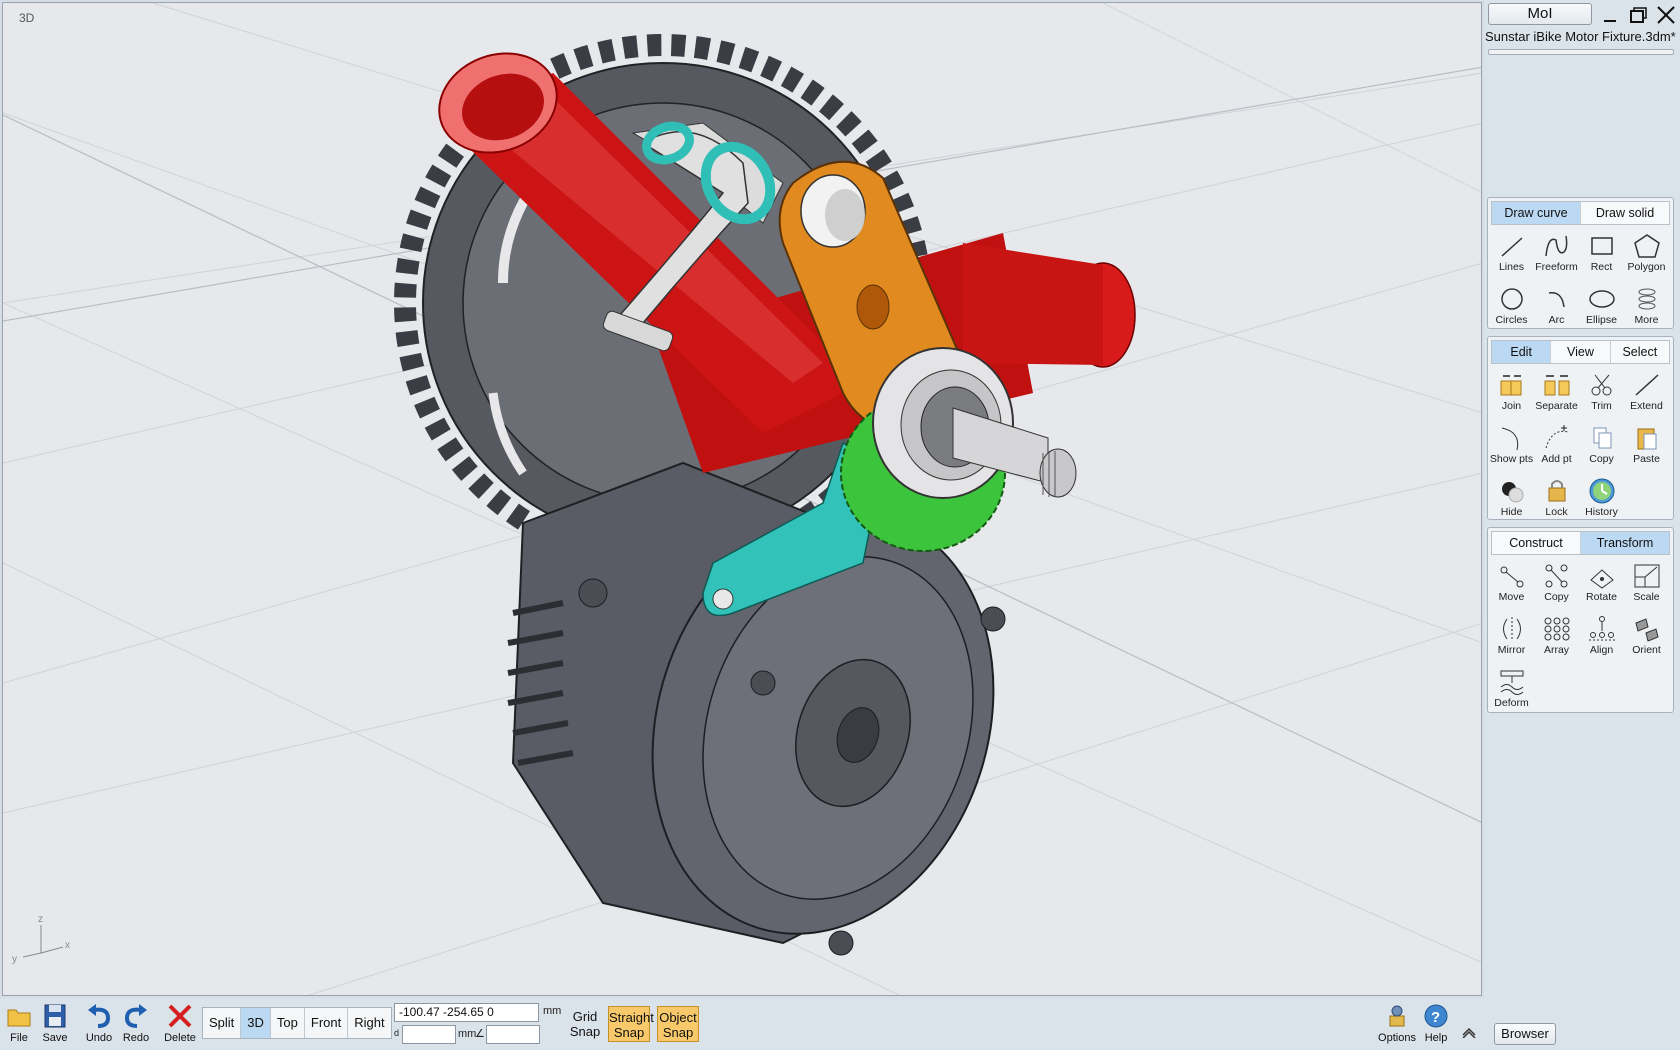  Describe the element at coordinates (1556, 253) in the screenshot. I see `freeform-tool: Freeform` at that location.